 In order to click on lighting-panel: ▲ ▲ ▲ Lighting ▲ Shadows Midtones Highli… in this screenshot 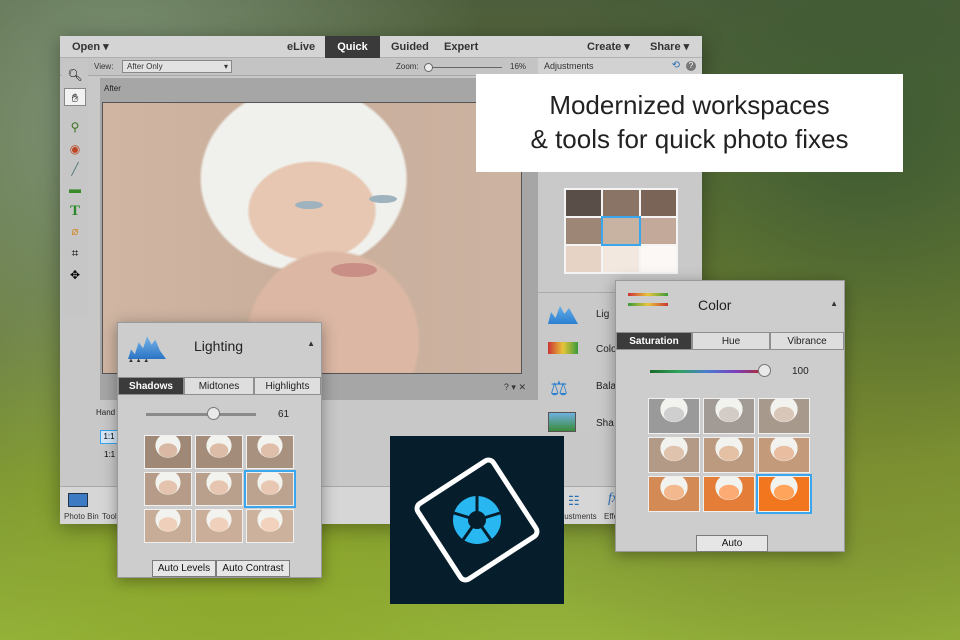, I will do `click(219, 450)`.